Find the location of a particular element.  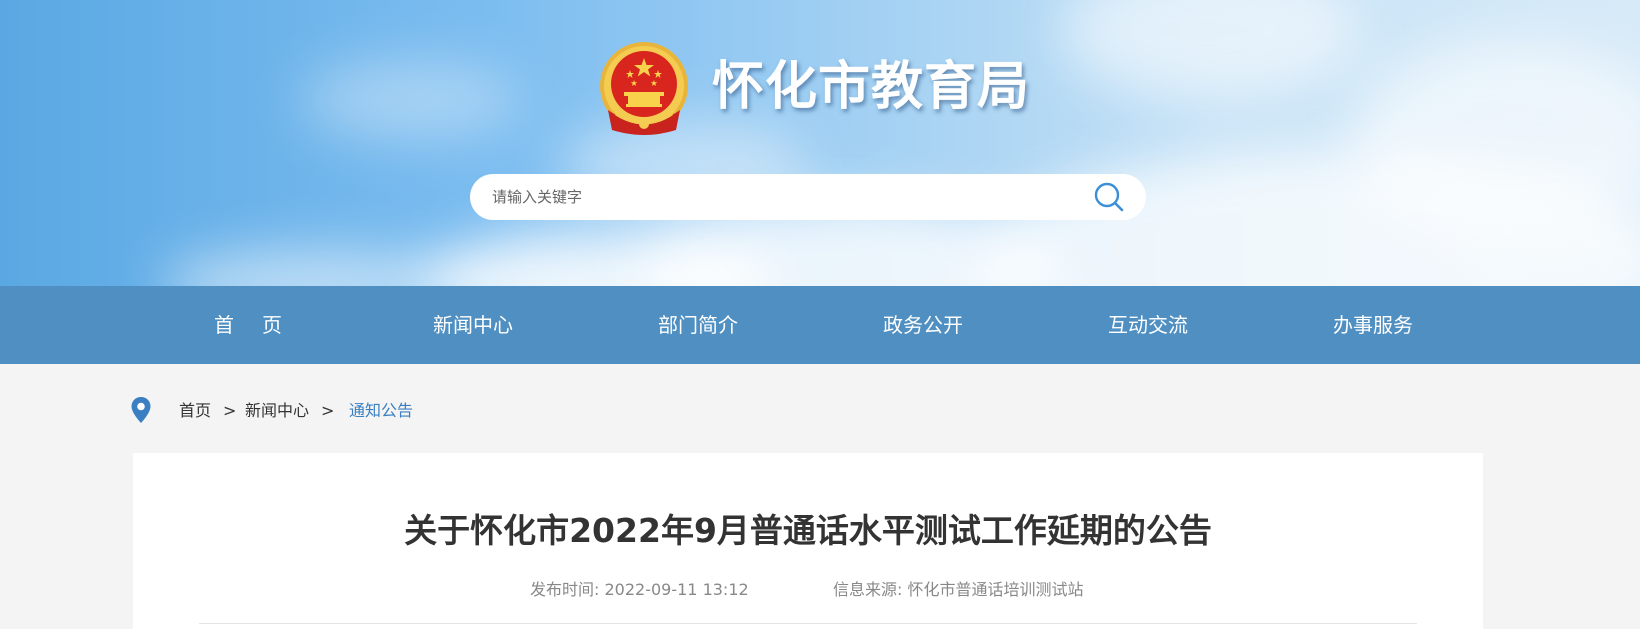

nav-item-department-intro: 部门简介 is located at coordinates (698, 325).